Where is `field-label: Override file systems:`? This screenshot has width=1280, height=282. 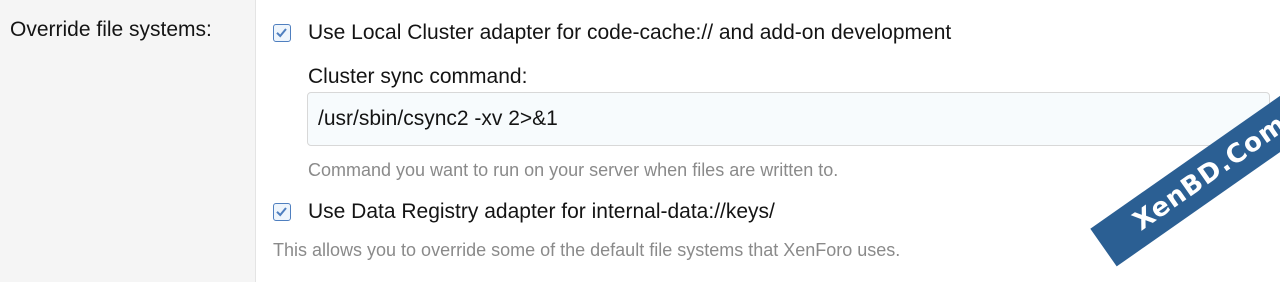 field-label: Override file systems: is located at coordinates (111, 29).